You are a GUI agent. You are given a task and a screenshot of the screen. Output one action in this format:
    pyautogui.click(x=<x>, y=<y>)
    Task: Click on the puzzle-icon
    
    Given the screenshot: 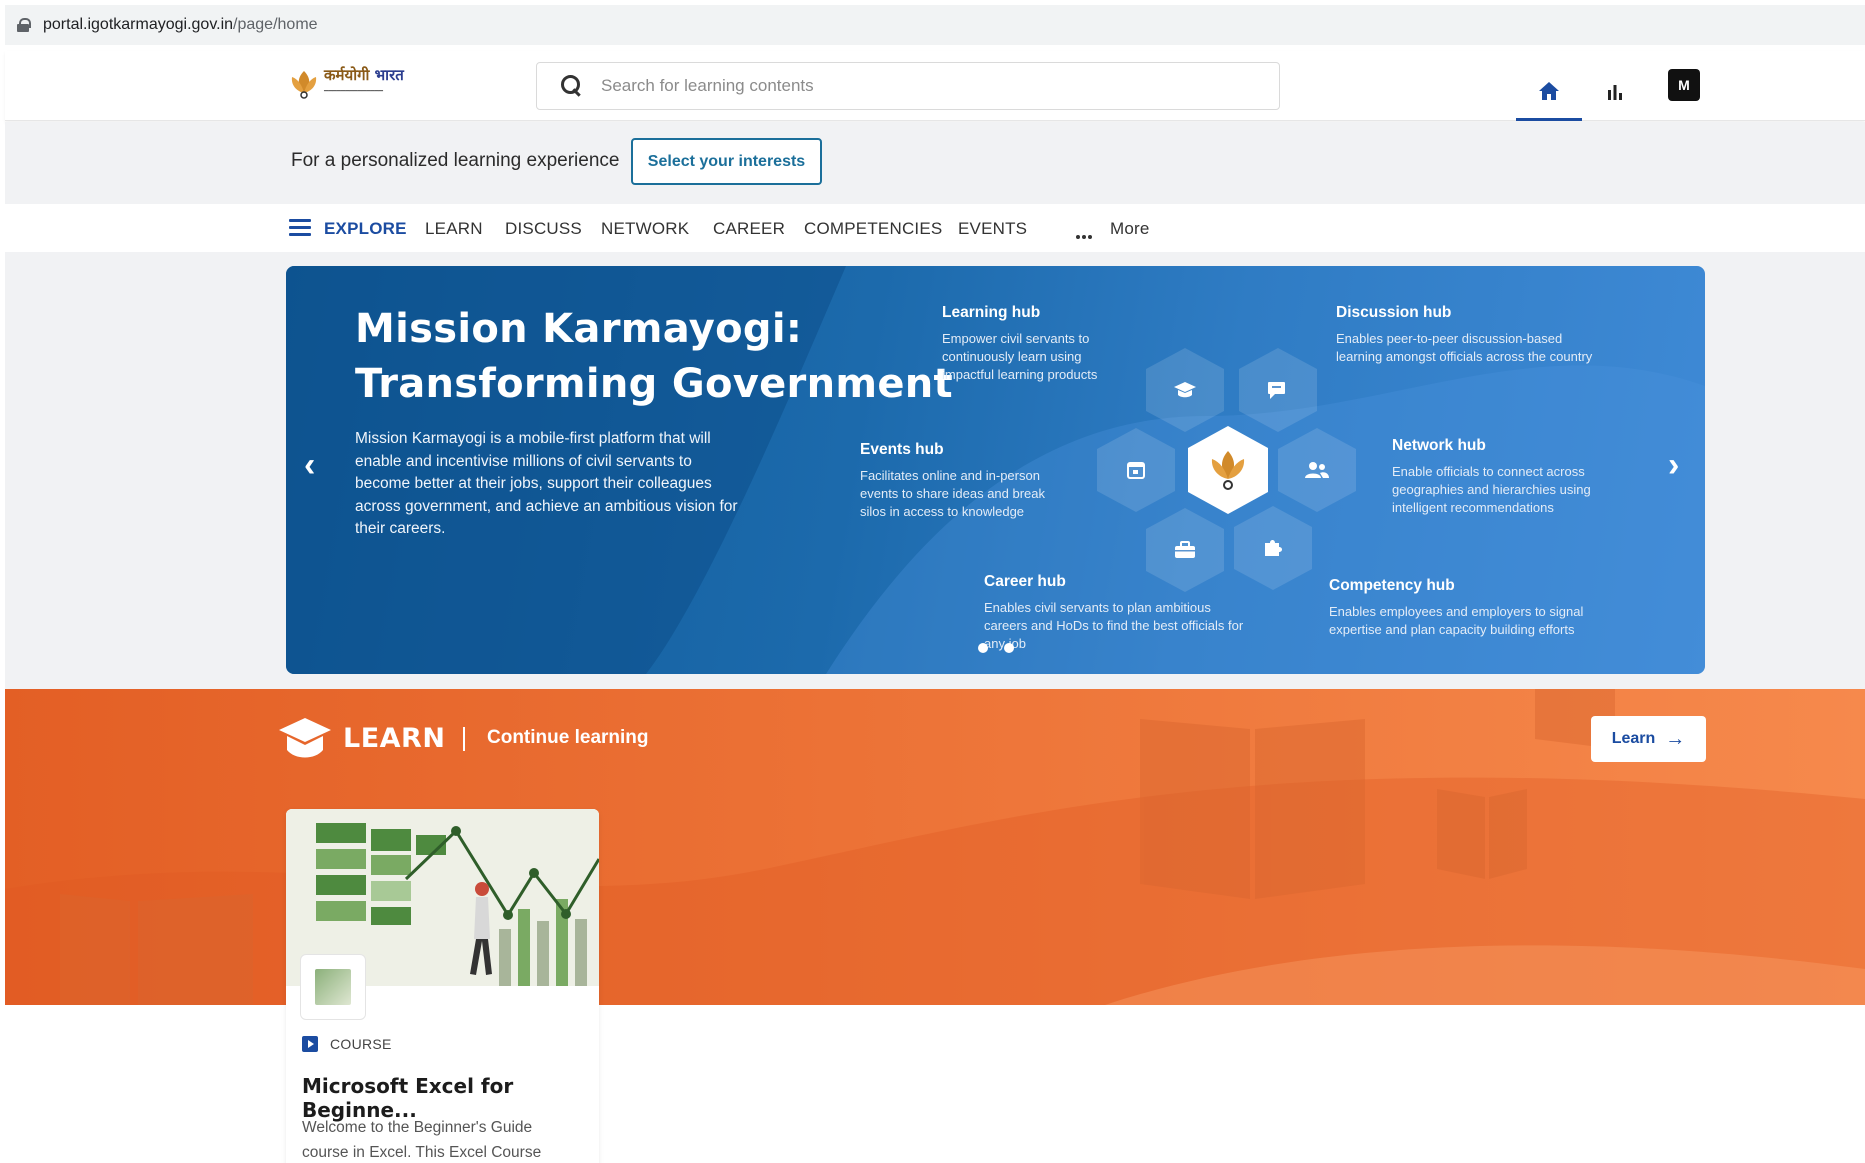 What is the action you would take?
    pyautogui.click(x=1273, y=548)
    